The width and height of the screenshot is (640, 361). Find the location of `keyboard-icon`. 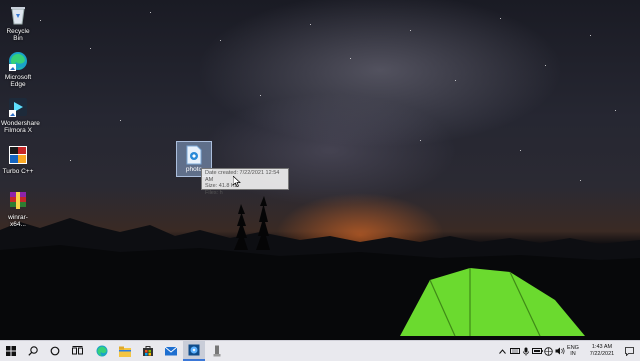

keyboard-icon is located at coordinates (514, 351).